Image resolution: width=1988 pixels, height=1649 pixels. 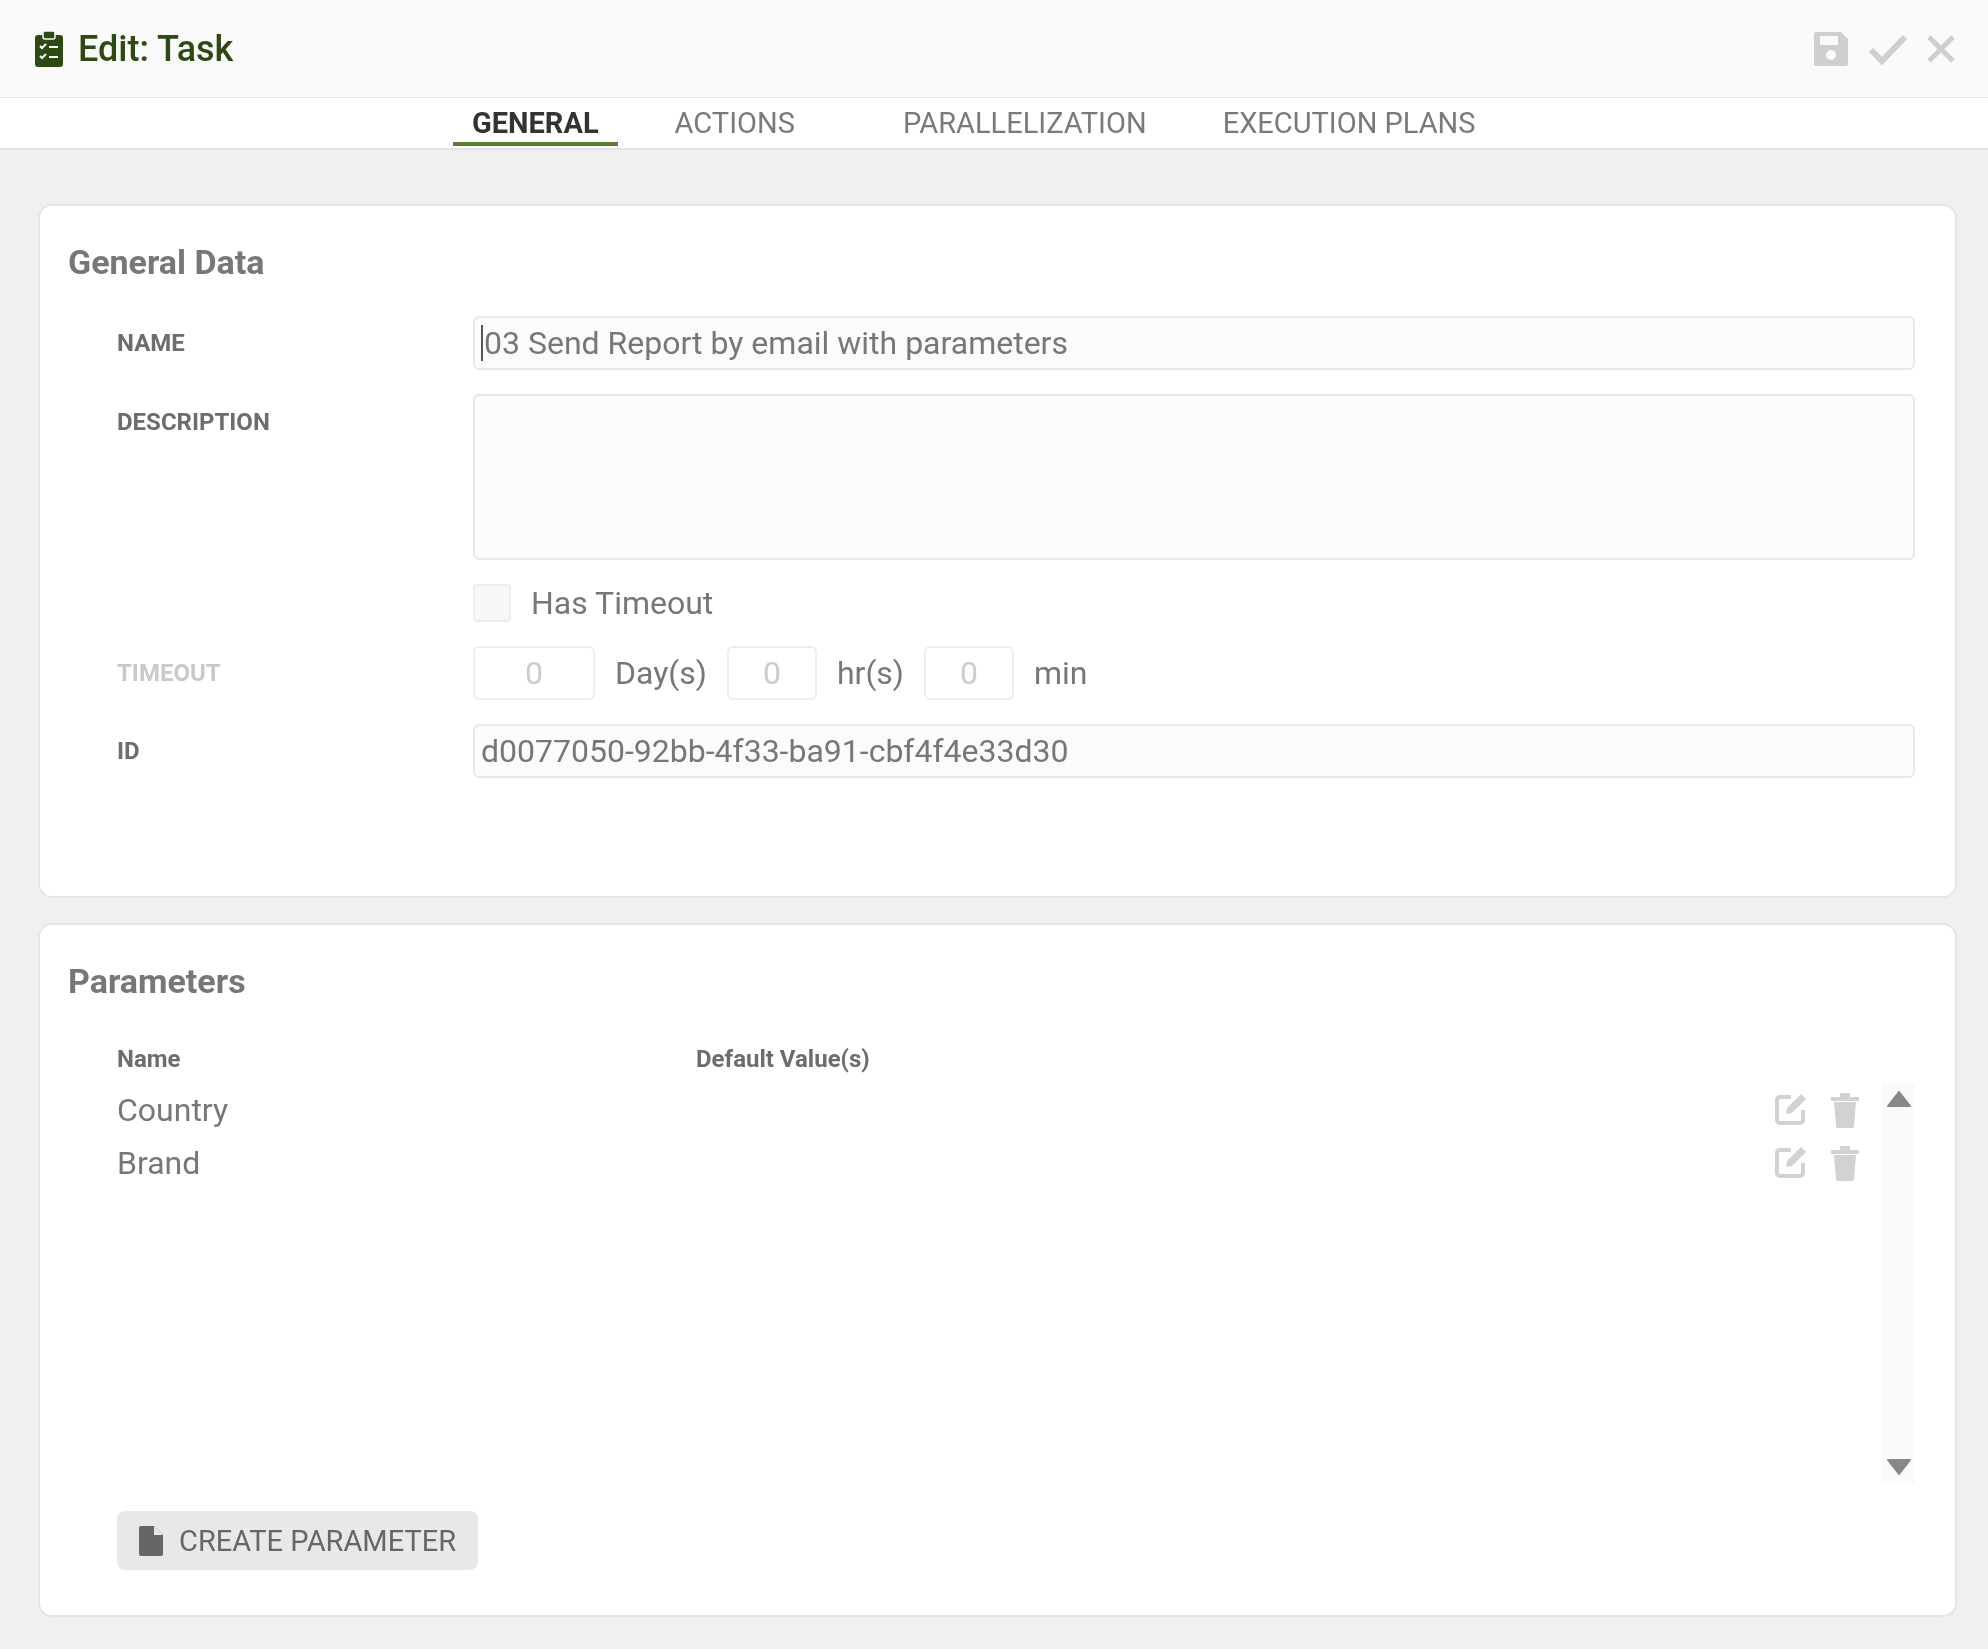 I want to click on name-field: 03 Send Report by email with parameters, so click(x=1194, y=343).